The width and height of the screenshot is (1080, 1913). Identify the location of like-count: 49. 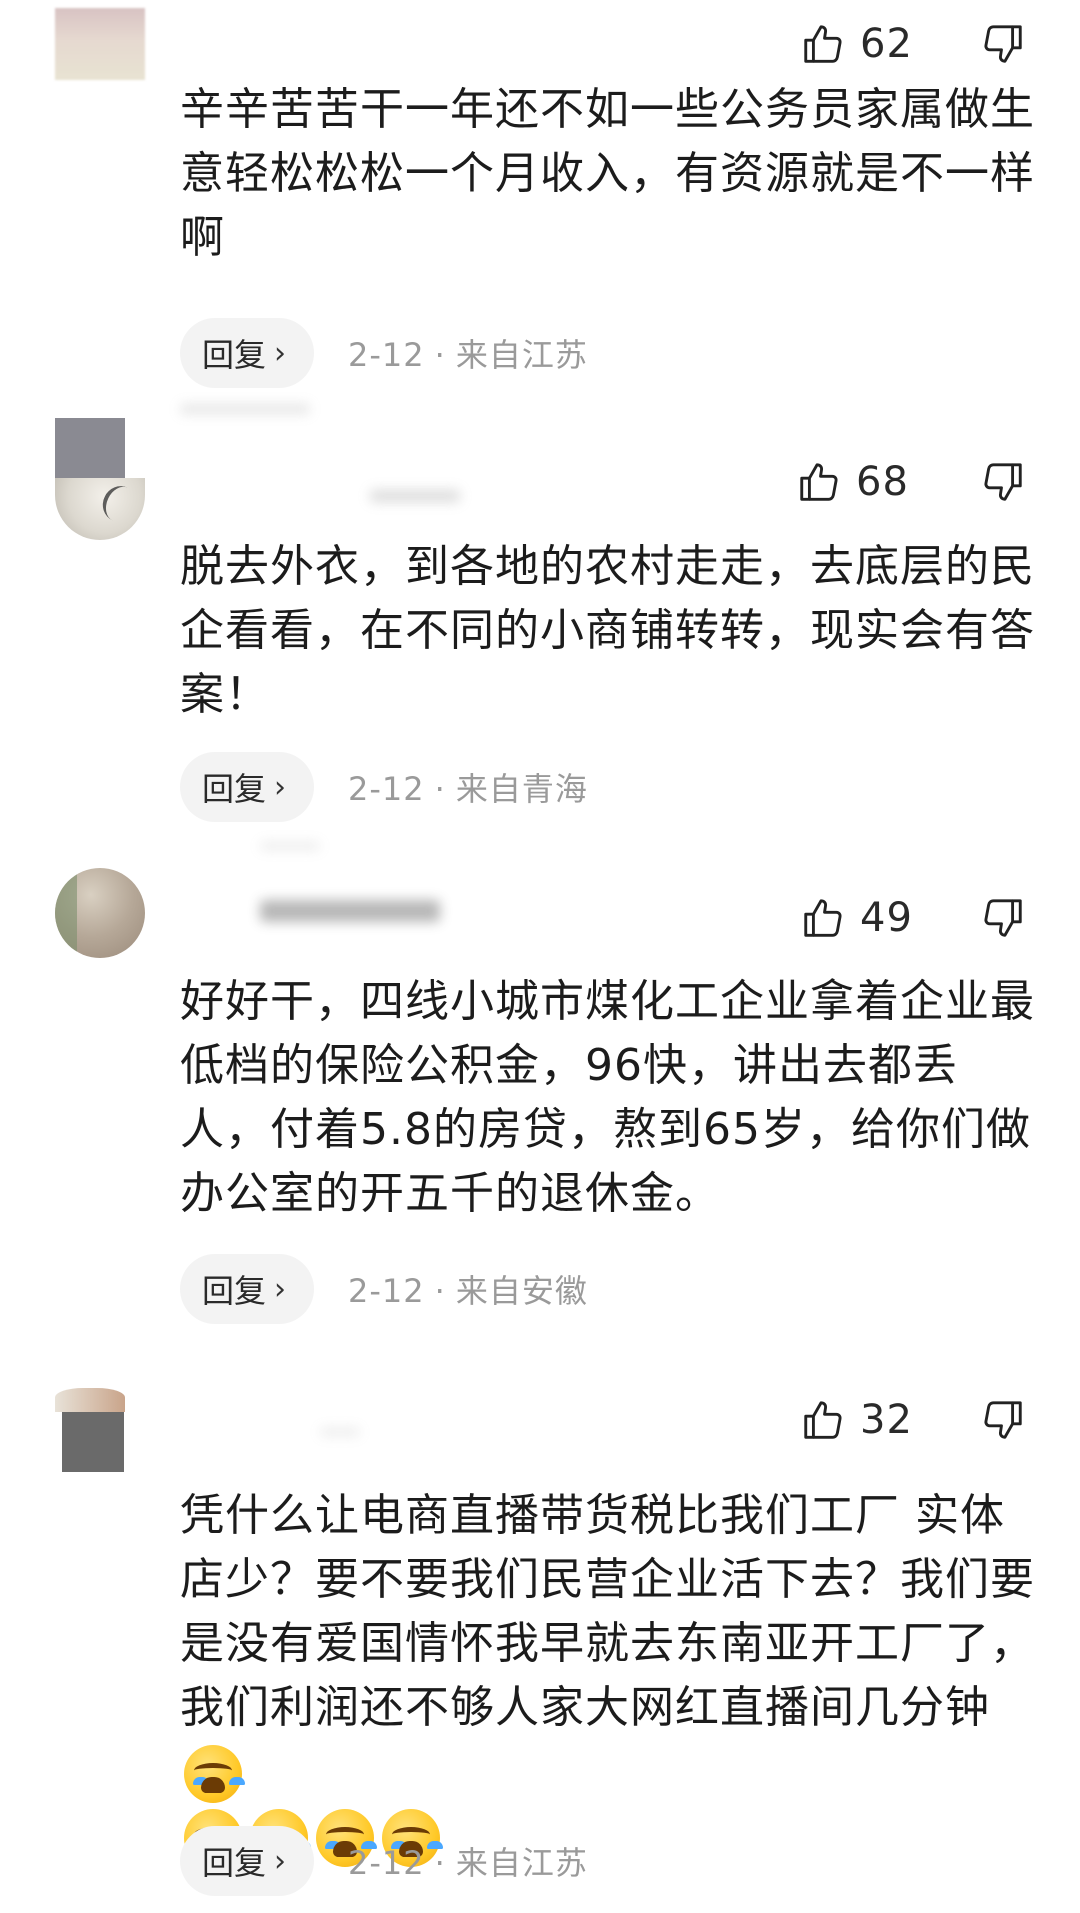
(886, 918).